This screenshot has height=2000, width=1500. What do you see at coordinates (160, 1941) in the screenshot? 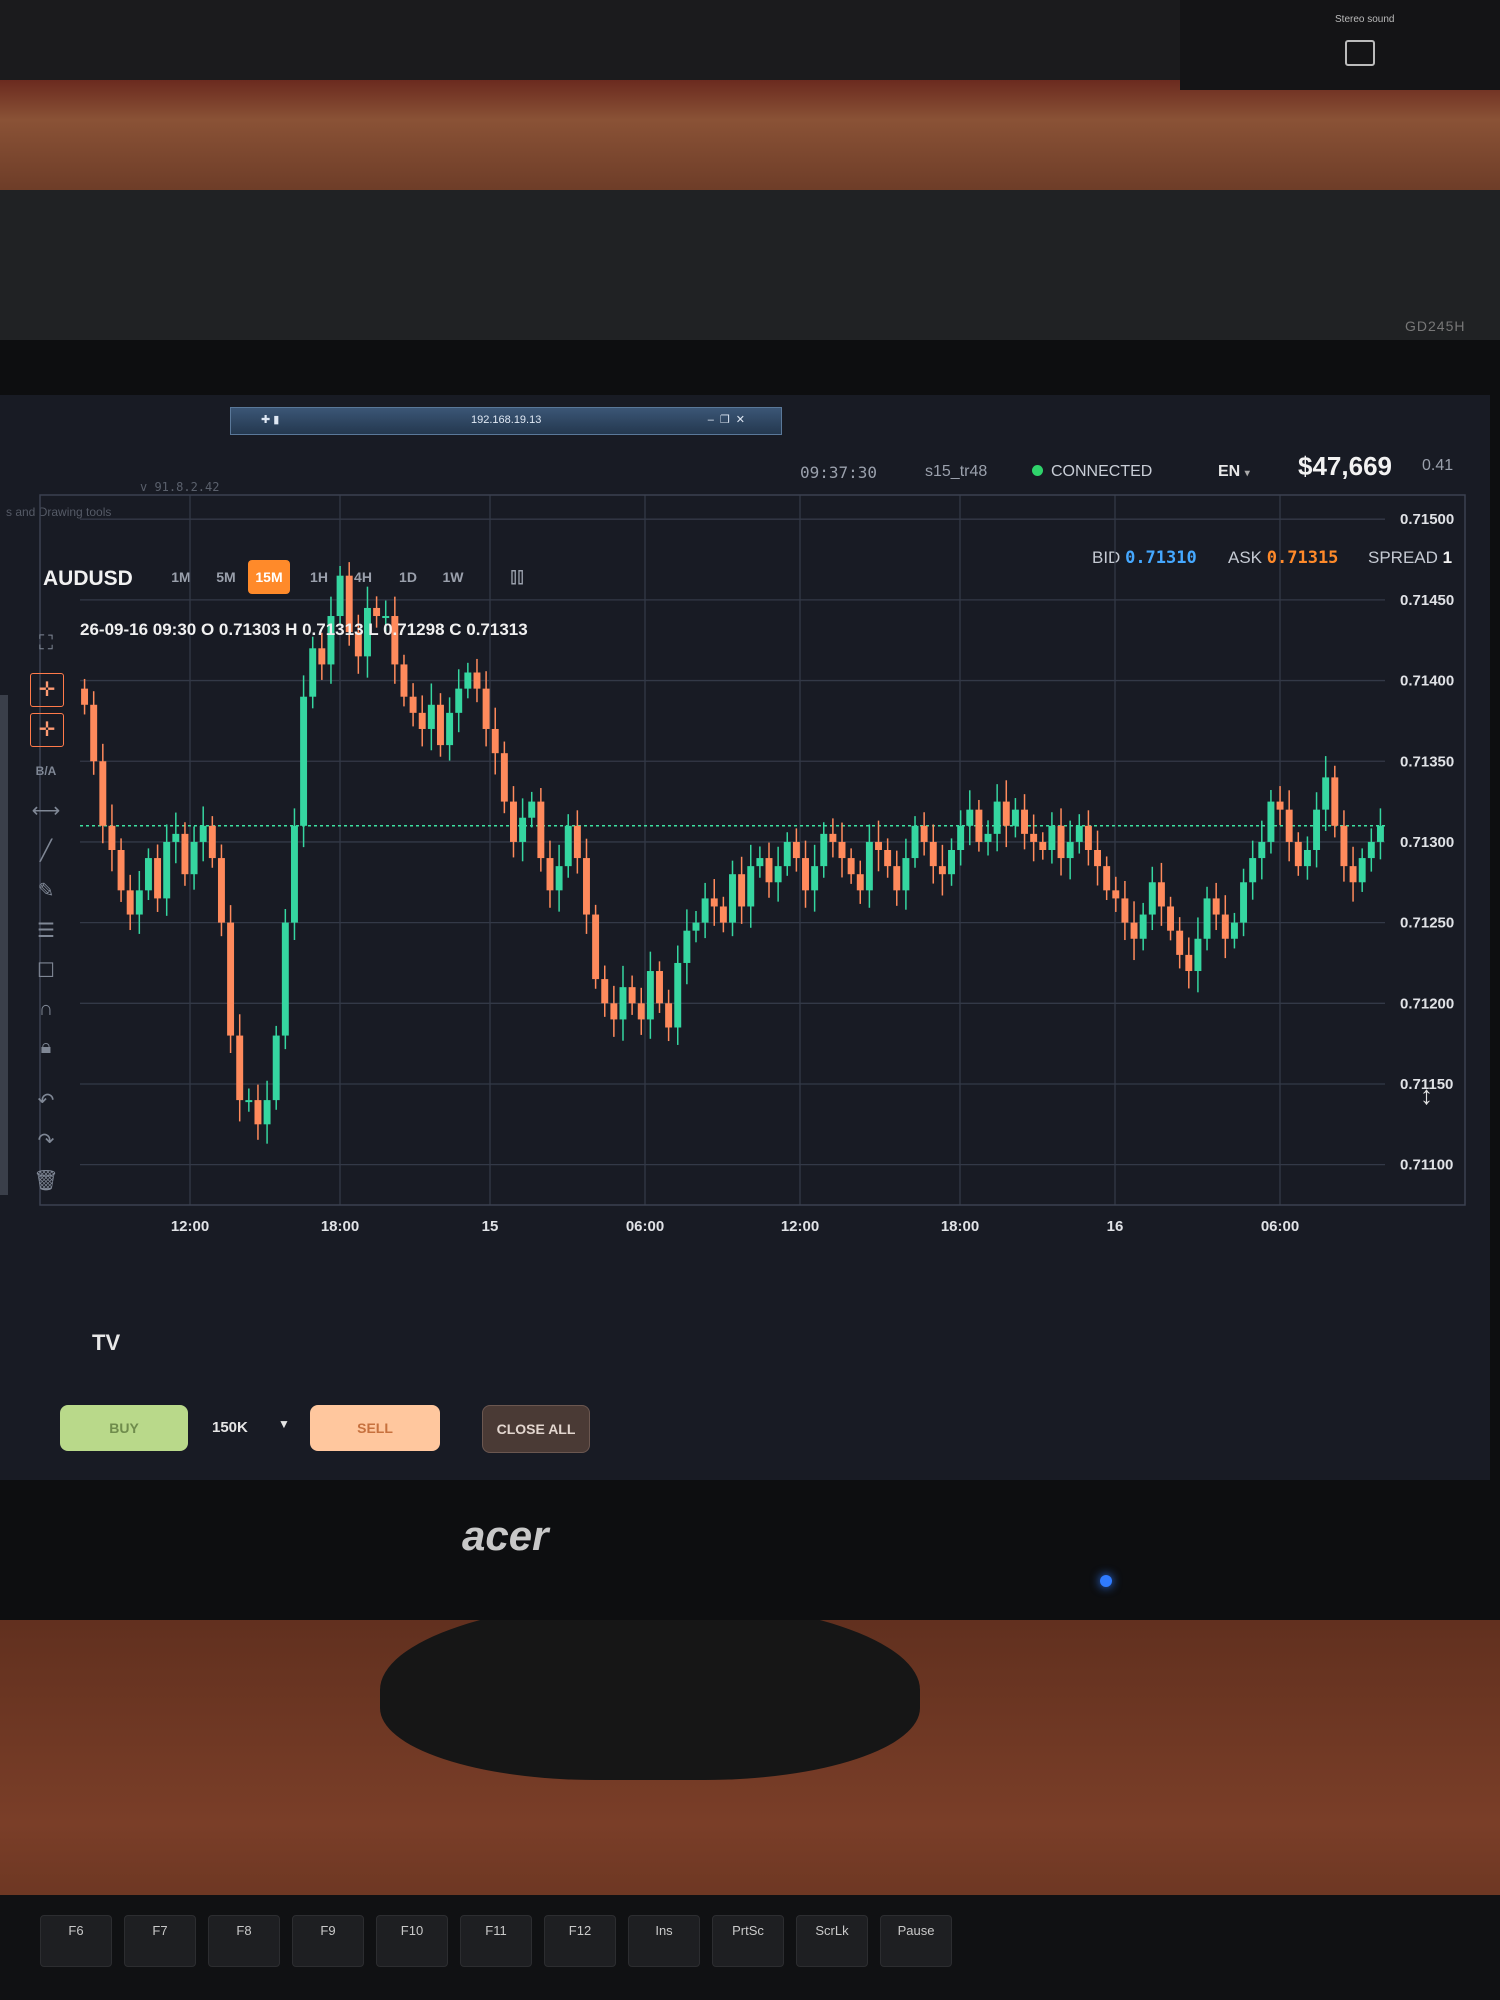
I see `key-f7: F7` at bounding box center [160, 1941].